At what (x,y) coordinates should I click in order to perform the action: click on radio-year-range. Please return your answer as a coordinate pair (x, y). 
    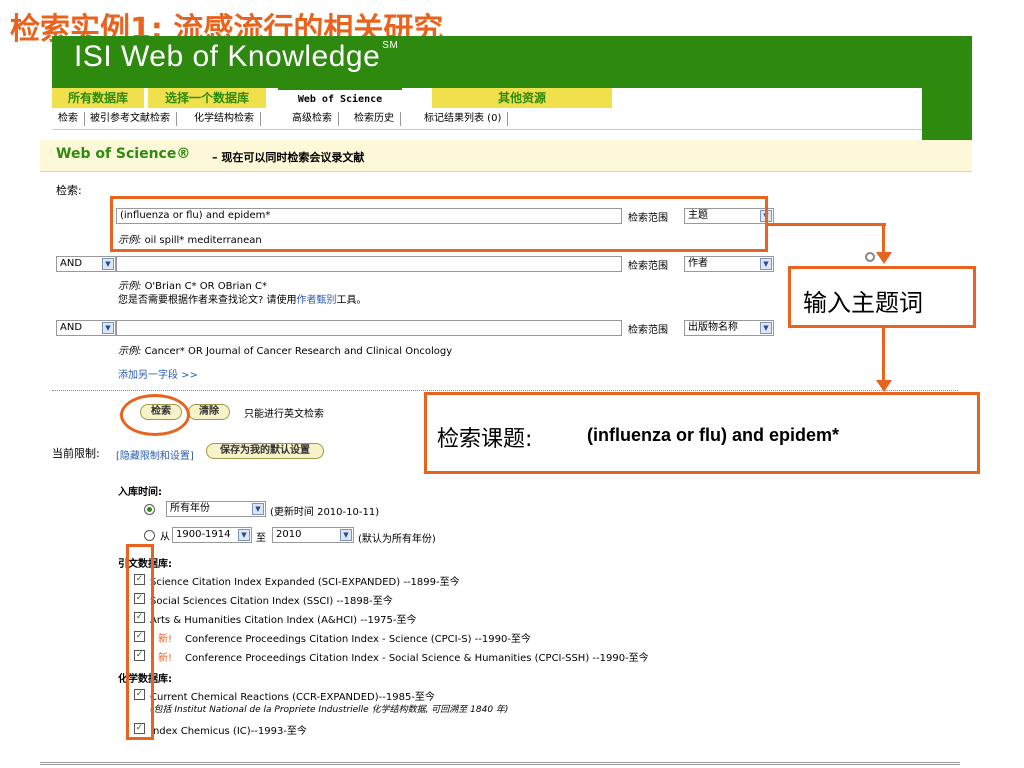
    Looking at the image, I should click on (149, 535).